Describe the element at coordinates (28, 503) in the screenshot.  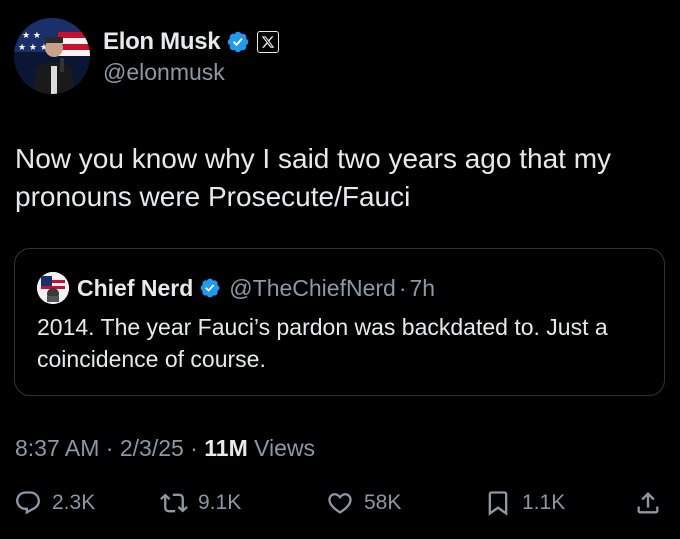
I see `reply-icon` at that location.